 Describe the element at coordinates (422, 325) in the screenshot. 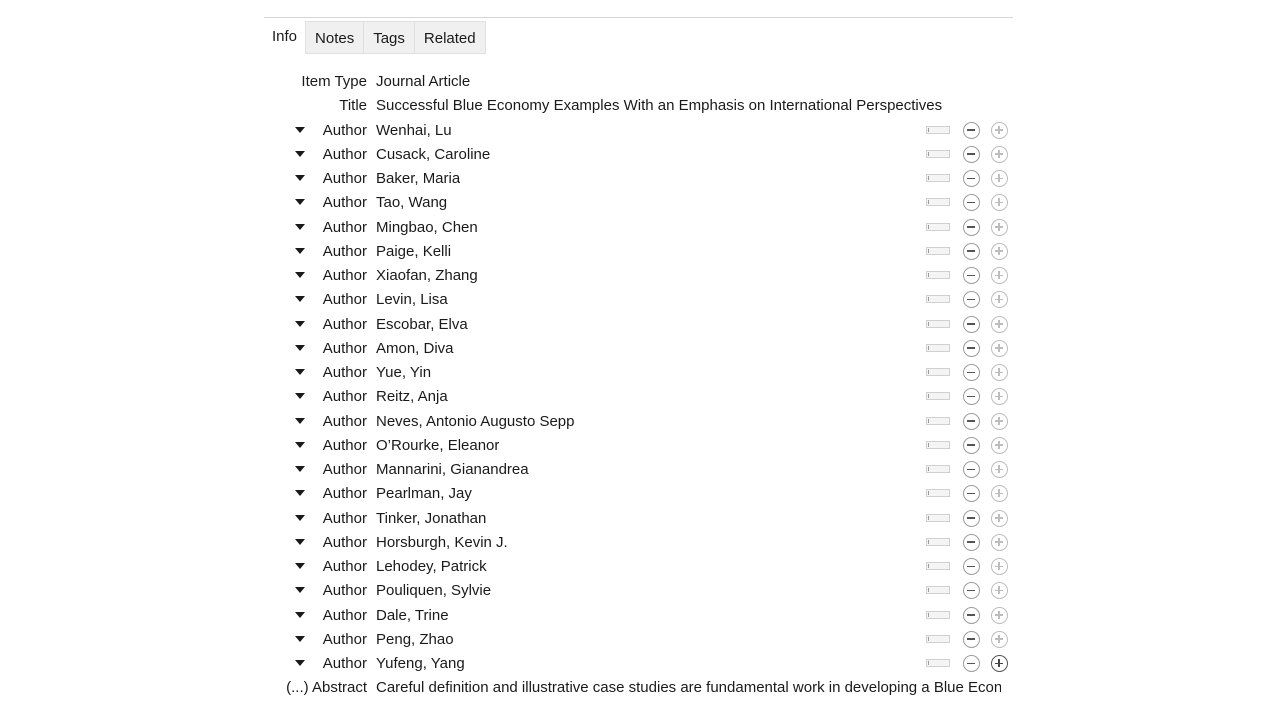

I see `author-name: Escobar, Elva` at that location.